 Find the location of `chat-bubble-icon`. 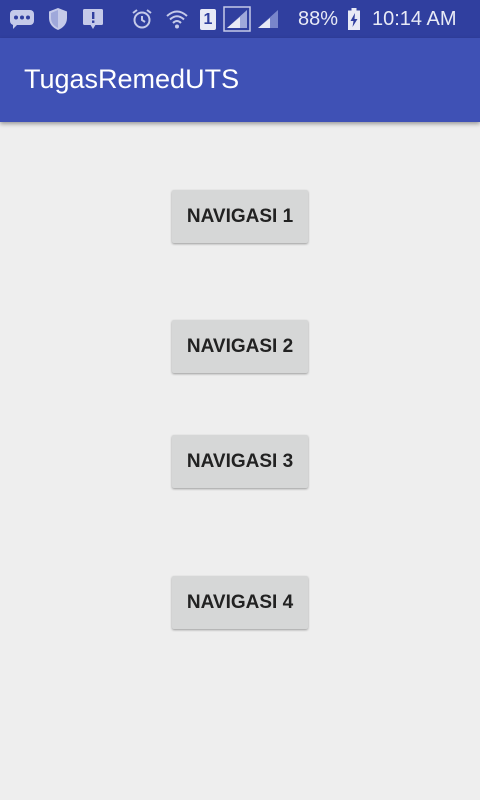

chat-bubble-icon is located at coordinates (22, 19).